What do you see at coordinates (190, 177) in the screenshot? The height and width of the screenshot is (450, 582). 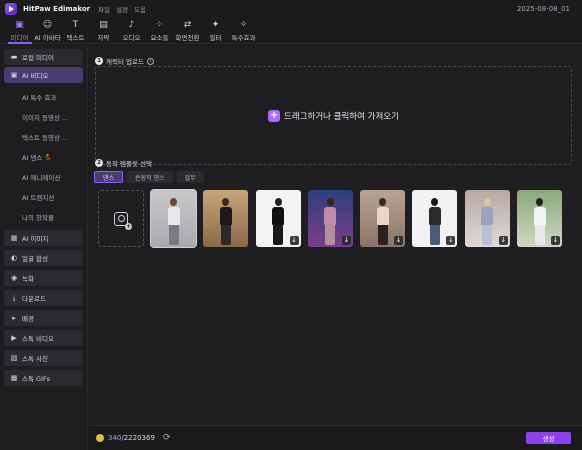 I see `tab-group-dance: 걸무` at bounding box center [190, 177].